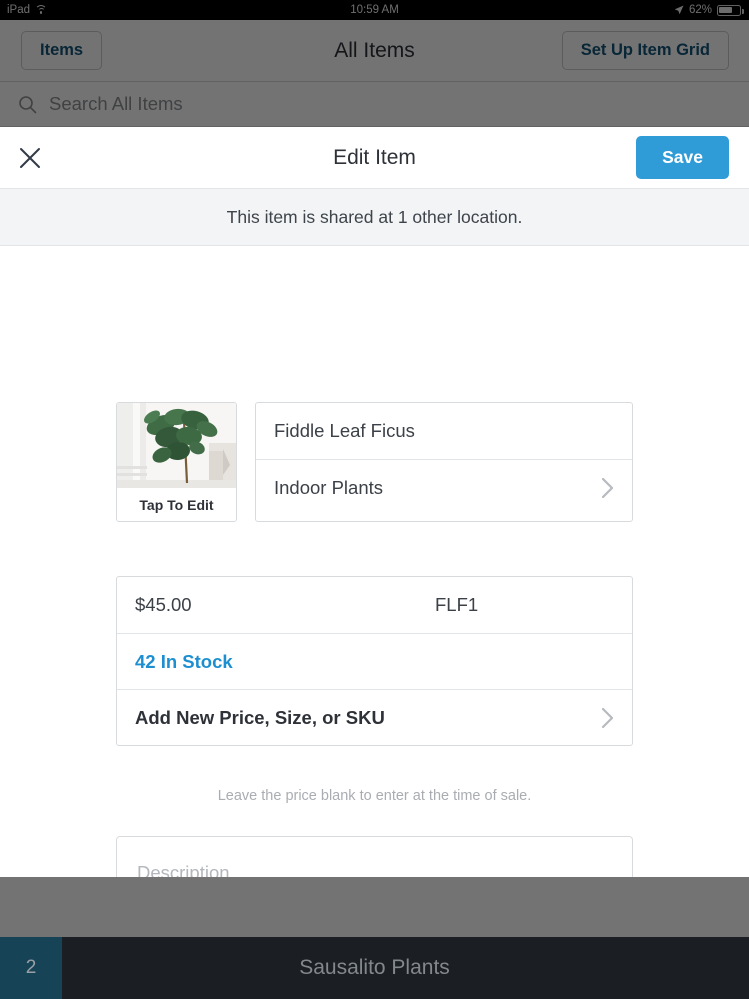 The width and height of the screenshot is (749, 999). Describe the element at coordinates (183, 869) in the screenshot. I see `description-placeholder: Description` at that location.